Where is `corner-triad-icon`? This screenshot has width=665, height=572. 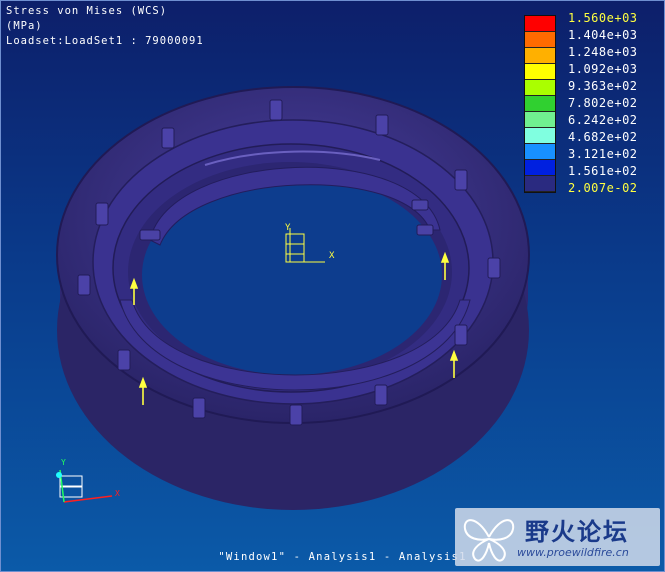 corner-triad-icon is located at coordinates (84, 486).